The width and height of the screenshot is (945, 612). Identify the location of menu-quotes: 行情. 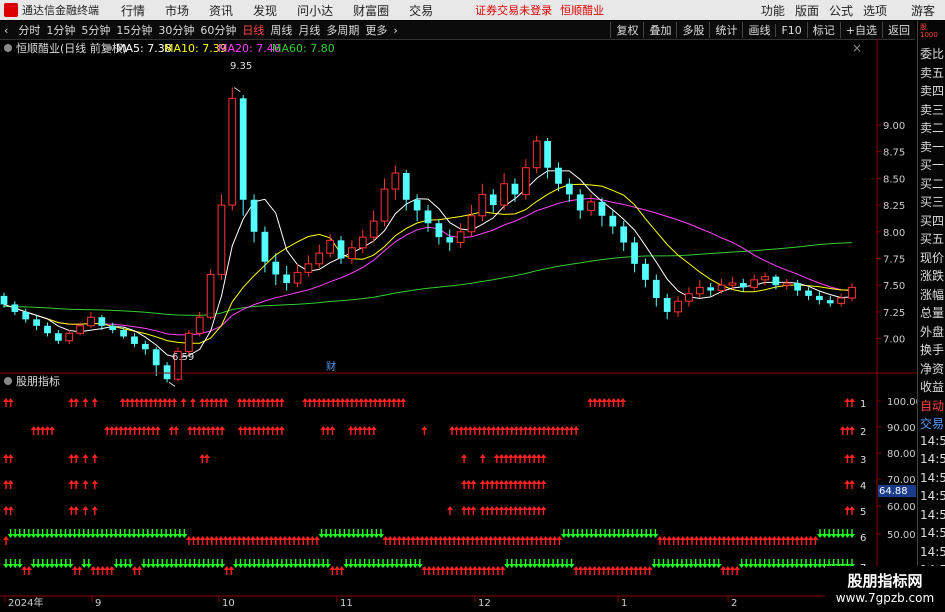
(133, 10).